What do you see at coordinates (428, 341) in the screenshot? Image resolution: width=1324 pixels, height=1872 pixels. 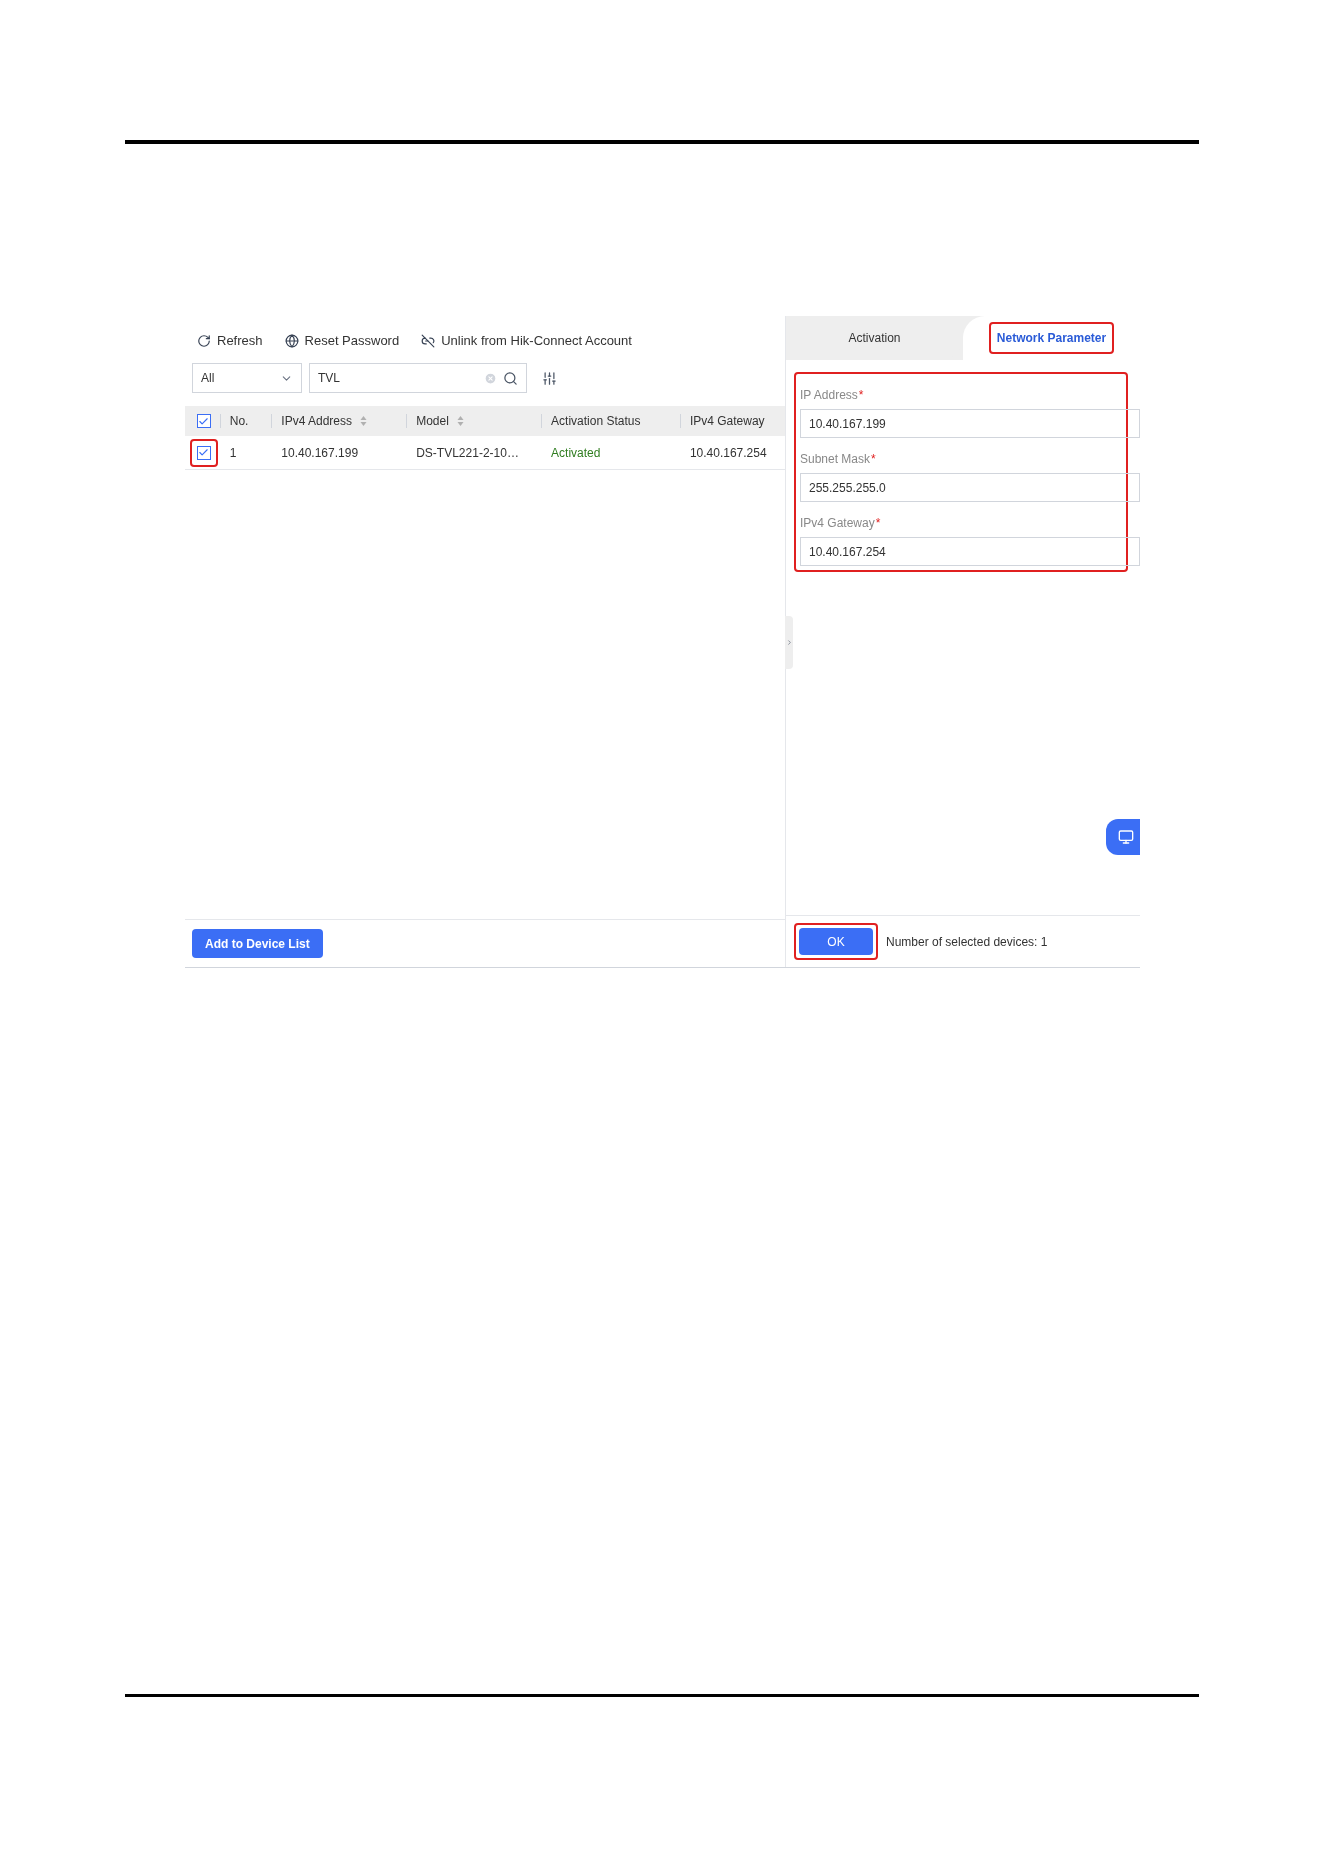 I see `broken-link-icon` at bounding box center [428, 341].